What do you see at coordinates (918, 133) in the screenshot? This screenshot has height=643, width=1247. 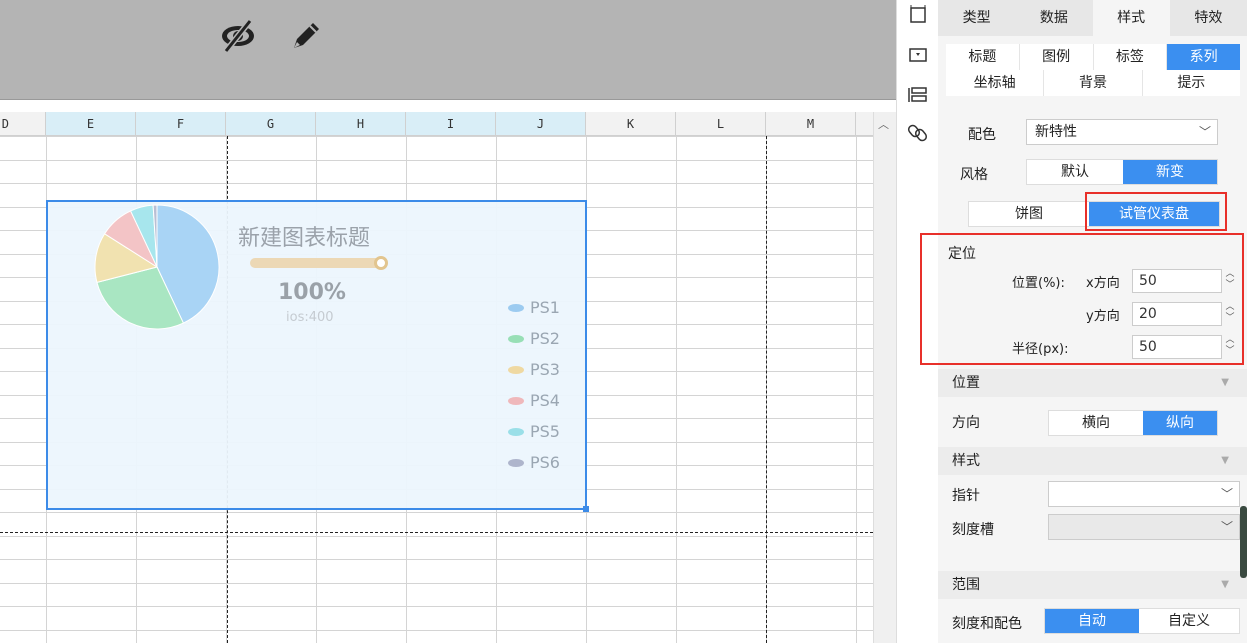 I see `link-icon` at bounding box center [918, 133].